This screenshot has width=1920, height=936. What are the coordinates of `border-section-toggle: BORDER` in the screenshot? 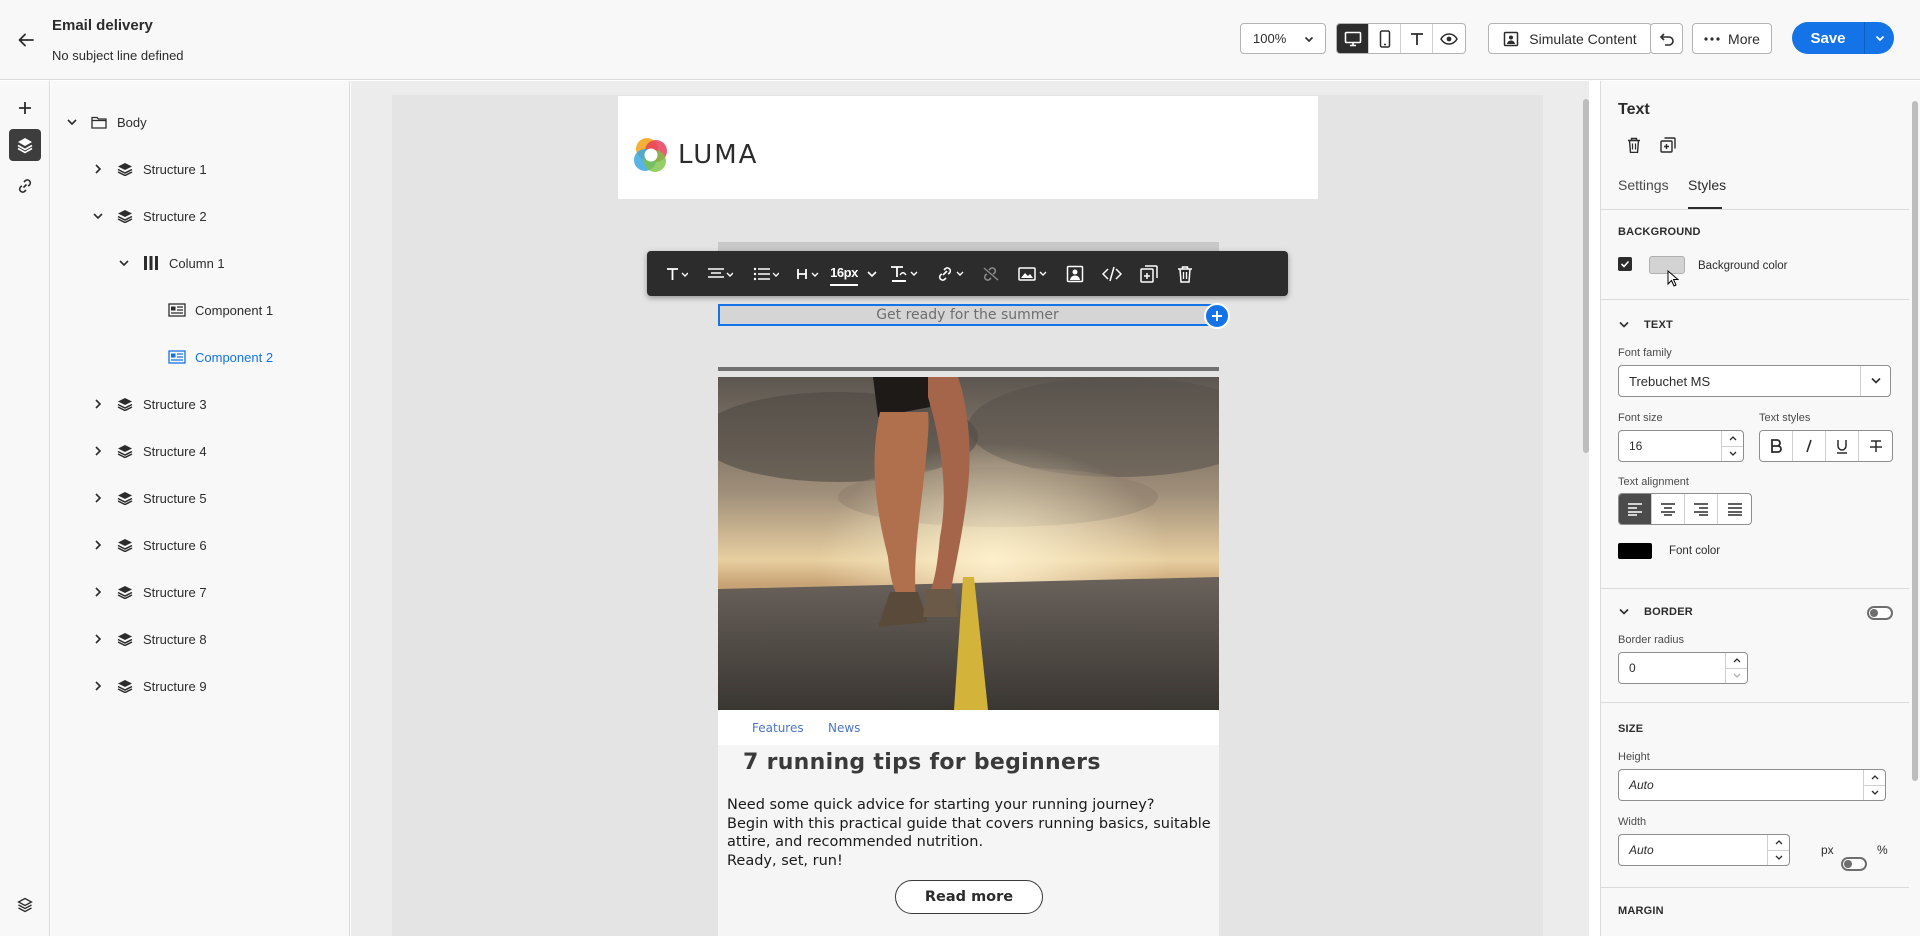 It's located at (1655, 612).